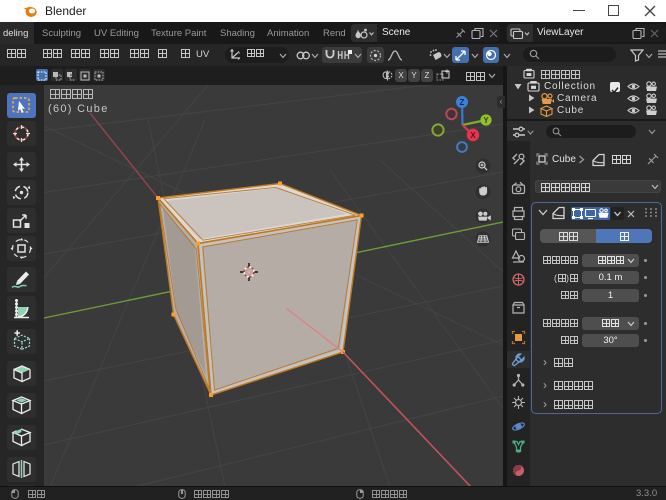  Describe the element at coordinates (473, 135) in the screenshot. I see `svg-text: X` at that location.